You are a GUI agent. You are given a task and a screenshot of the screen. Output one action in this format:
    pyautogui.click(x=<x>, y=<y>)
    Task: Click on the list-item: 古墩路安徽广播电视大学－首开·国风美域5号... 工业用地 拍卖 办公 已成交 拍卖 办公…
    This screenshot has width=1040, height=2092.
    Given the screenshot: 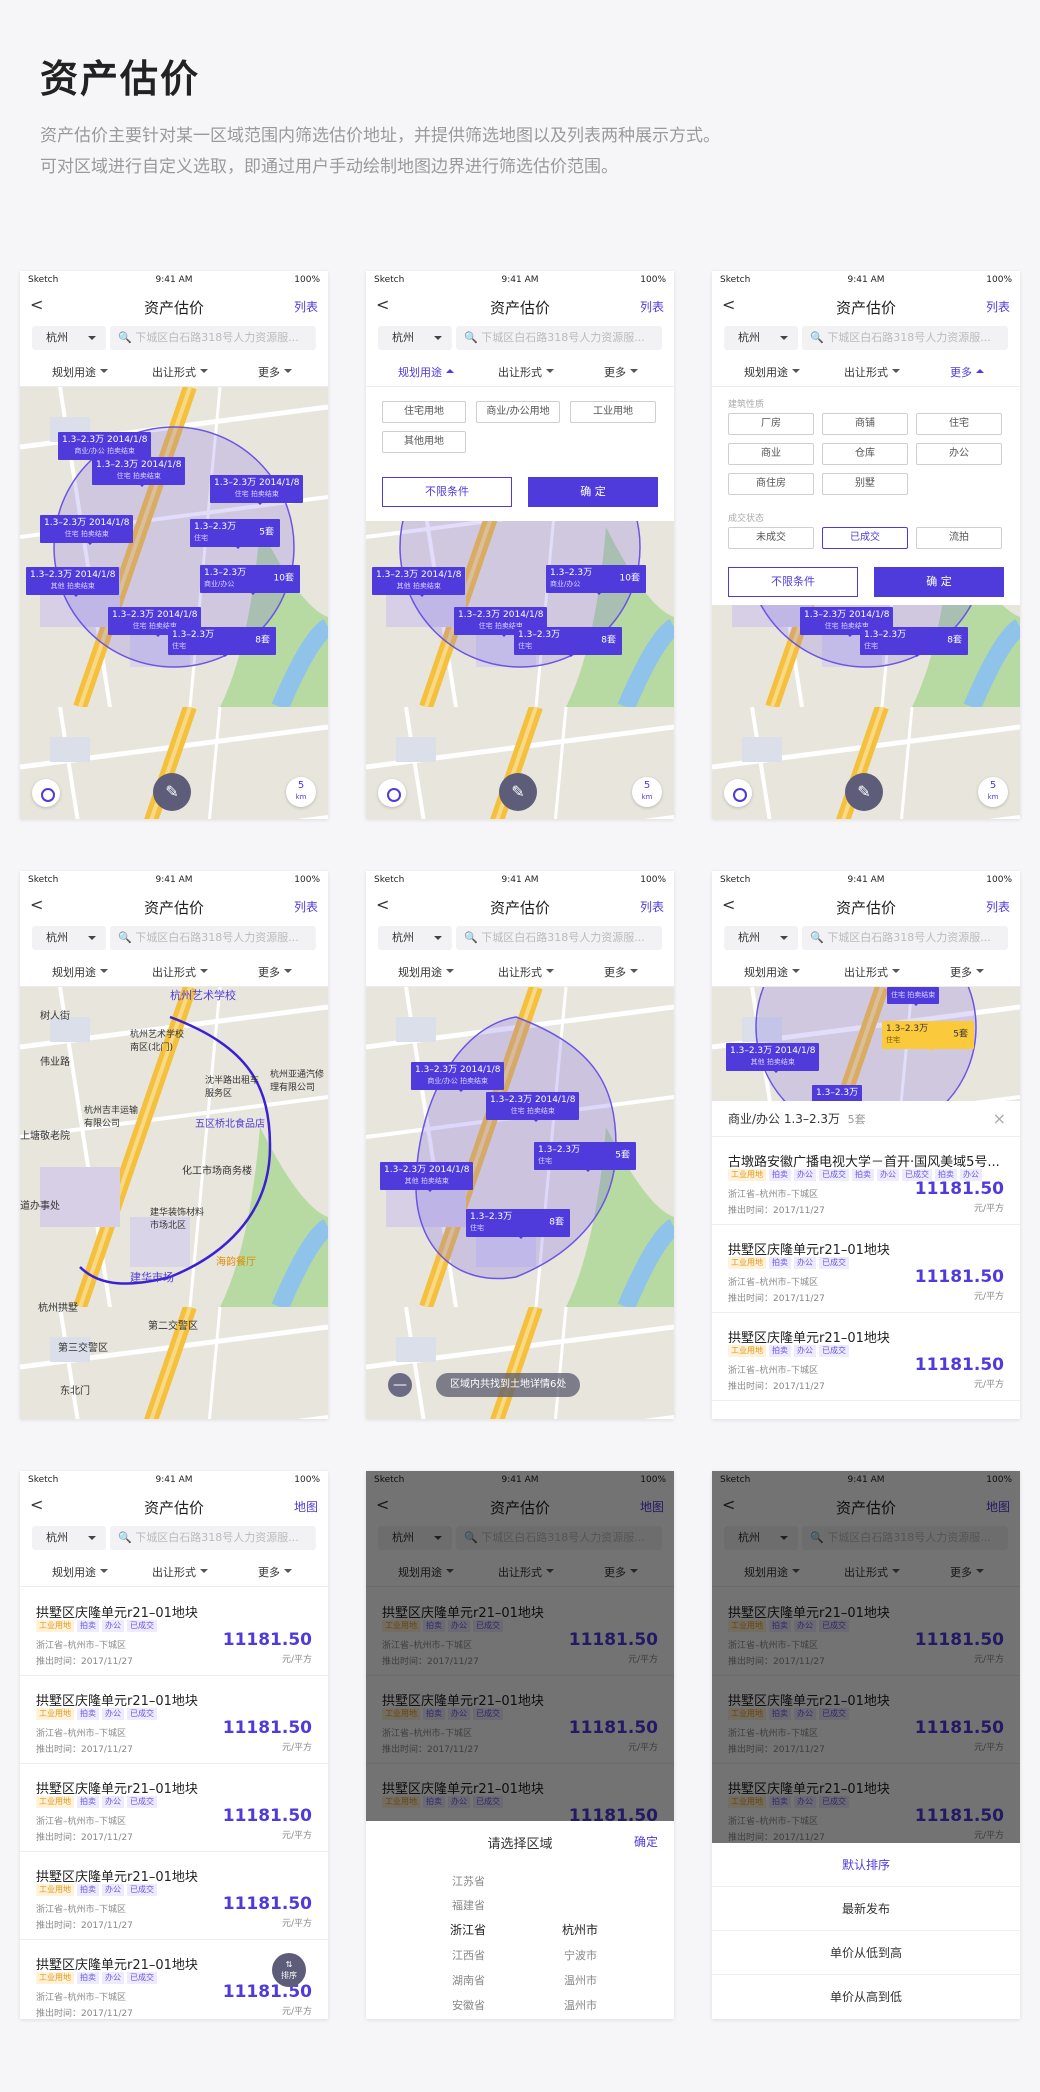 What is the action you would take?
    pyautogui.click(x=866, y=1181)
    